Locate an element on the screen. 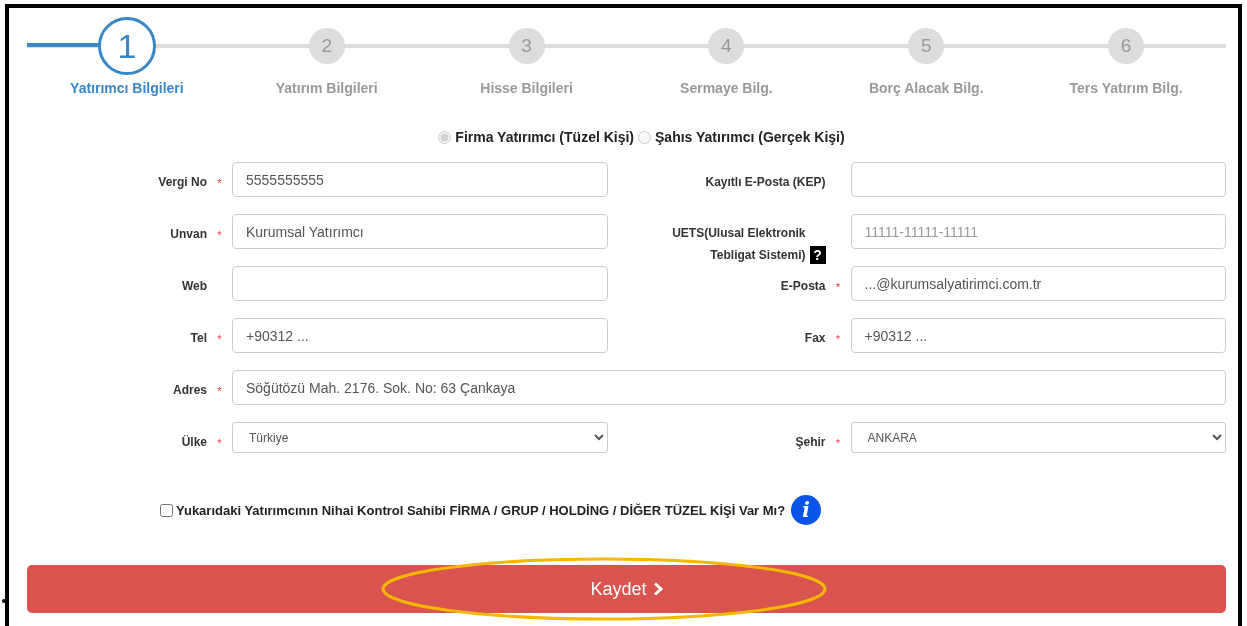  step-circle: 3 is located at coordinates (526, 46).